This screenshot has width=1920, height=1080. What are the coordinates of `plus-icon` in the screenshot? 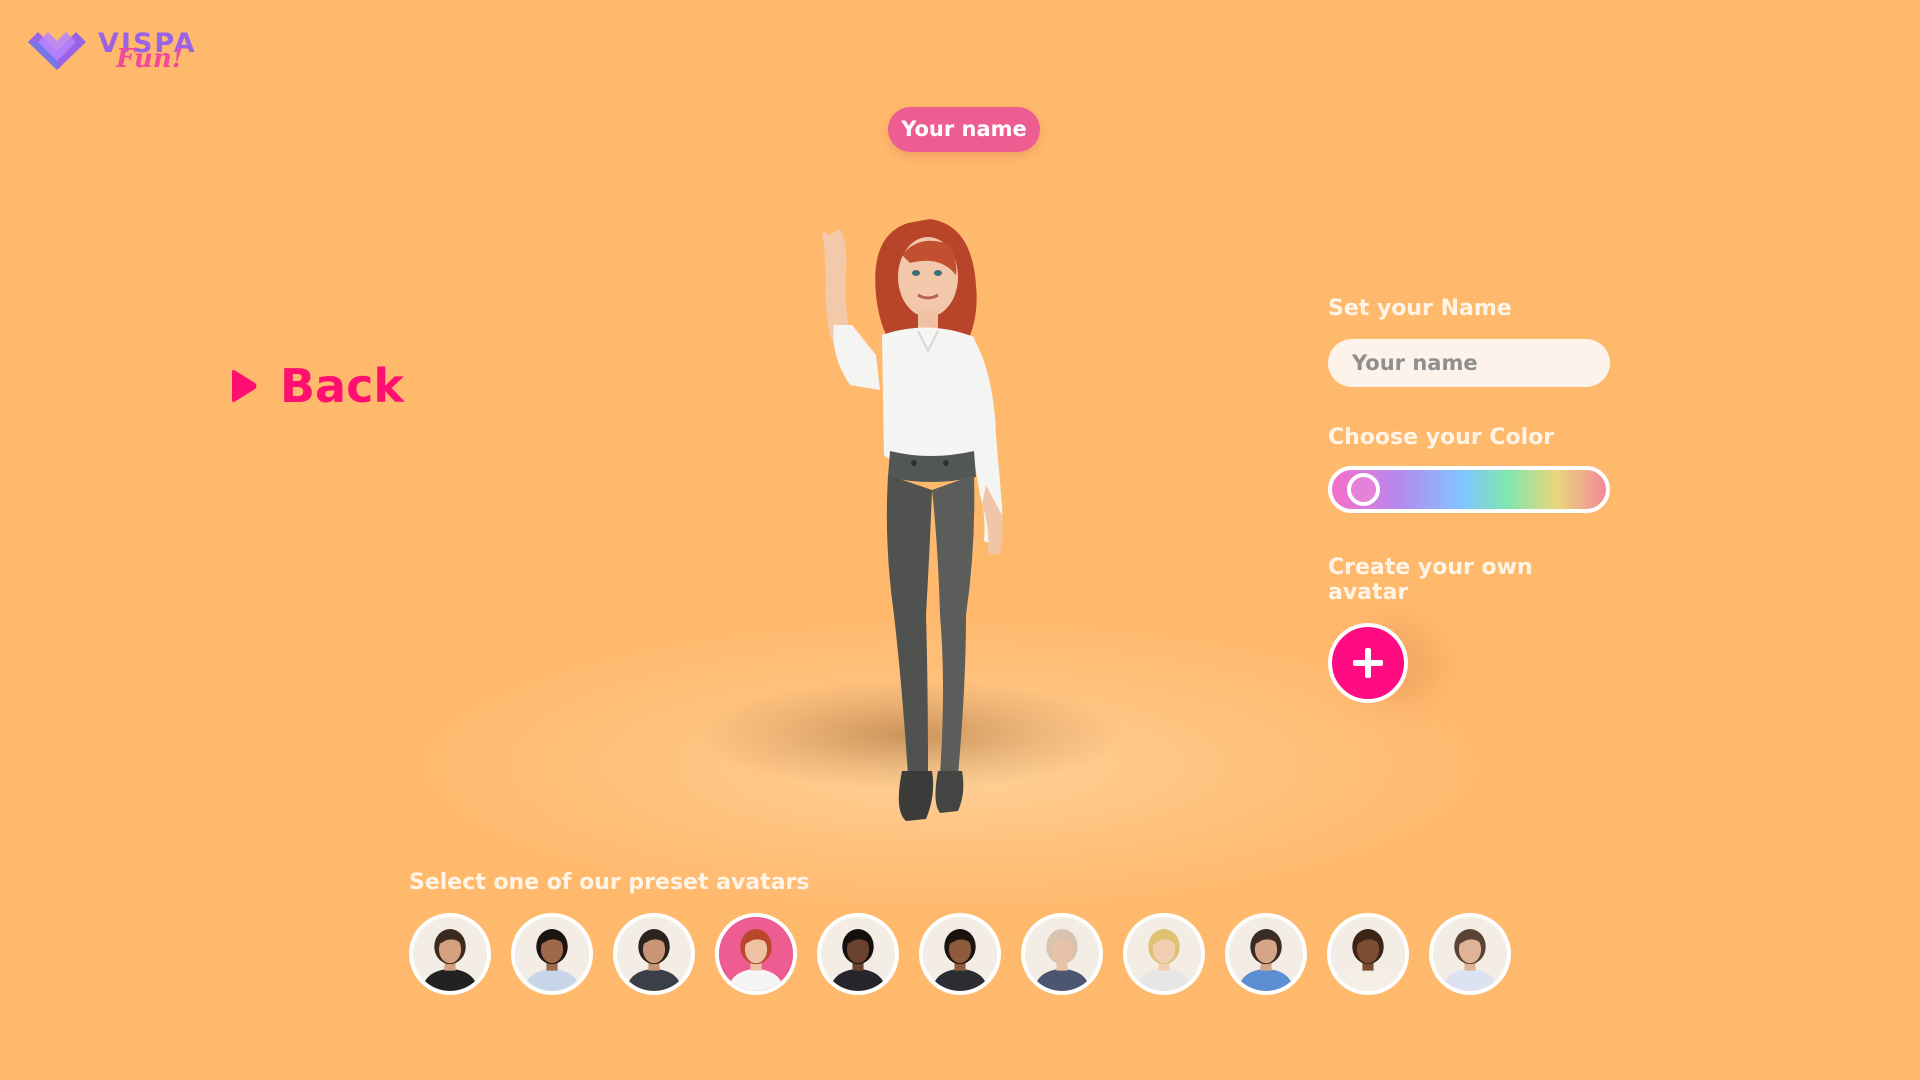 It's located at (1368, 663).